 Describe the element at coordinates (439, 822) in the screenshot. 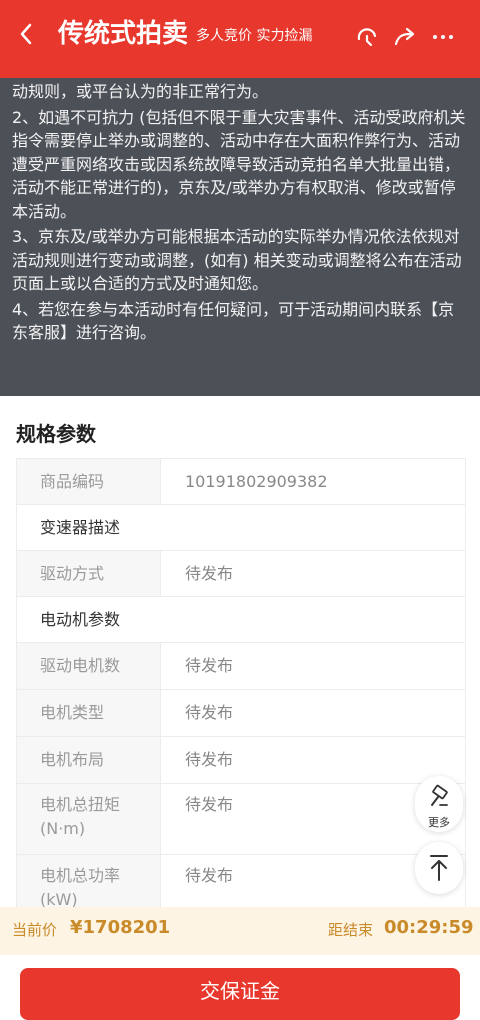

I see `more-float-label: 更多` at that location.